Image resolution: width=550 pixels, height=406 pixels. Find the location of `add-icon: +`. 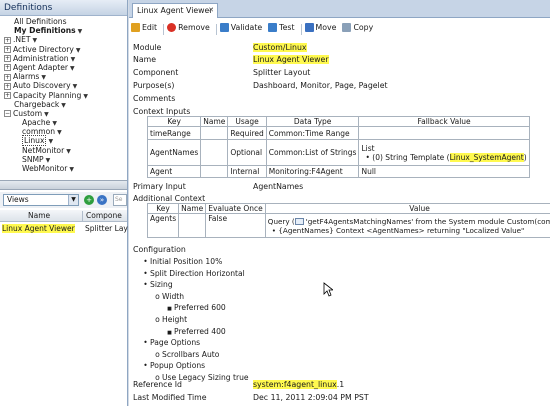

add-icon: + is located at coordinates (89, 200).